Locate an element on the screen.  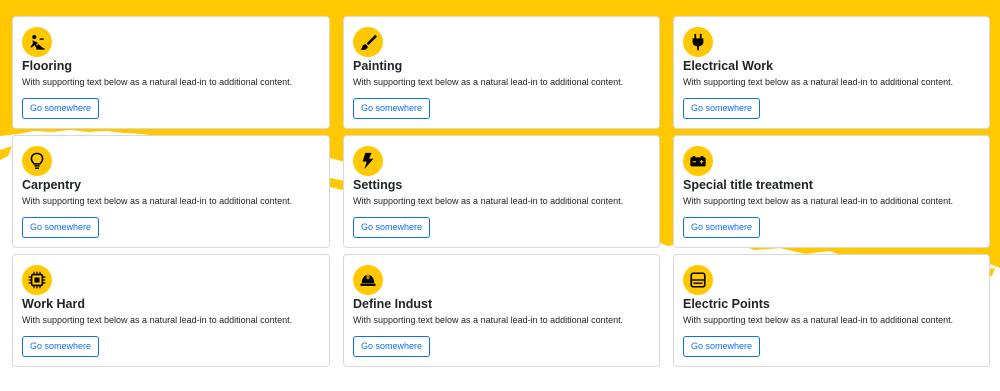
card-title: Painting is located at coordinates (378, 66).